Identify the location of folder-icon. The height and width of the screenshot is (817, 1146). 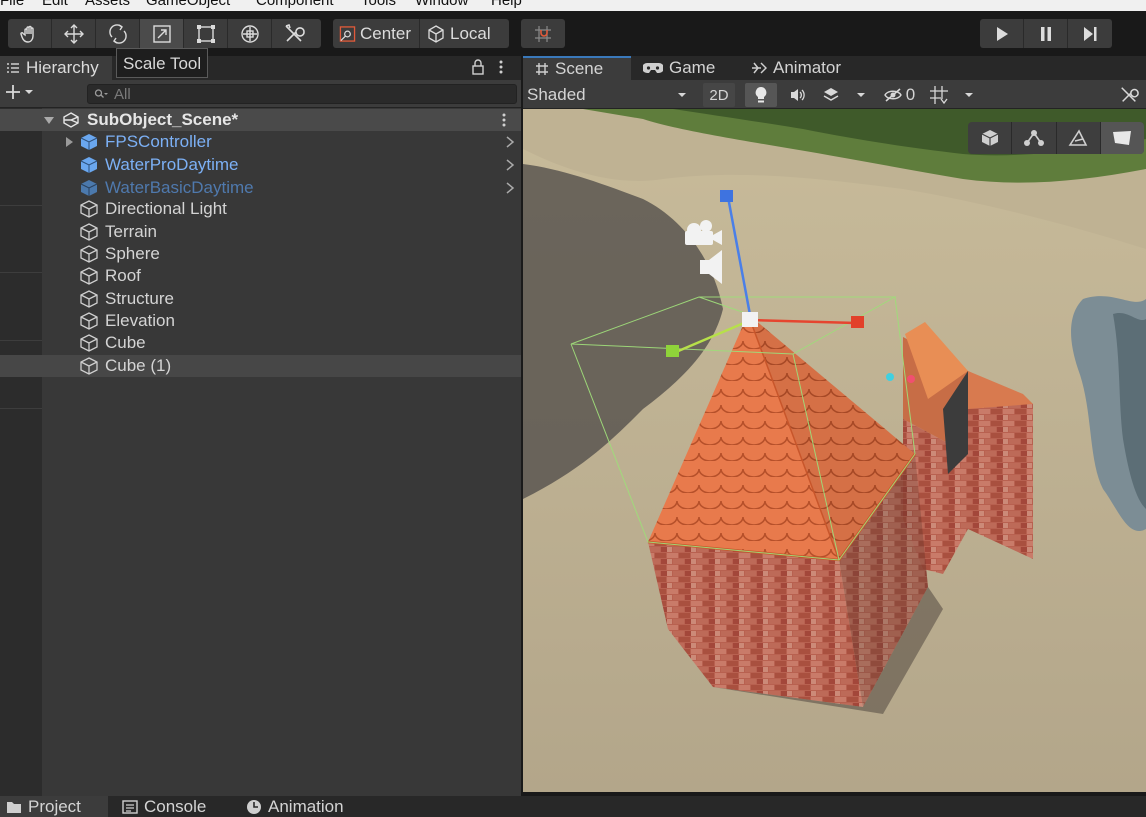
(14, 807).